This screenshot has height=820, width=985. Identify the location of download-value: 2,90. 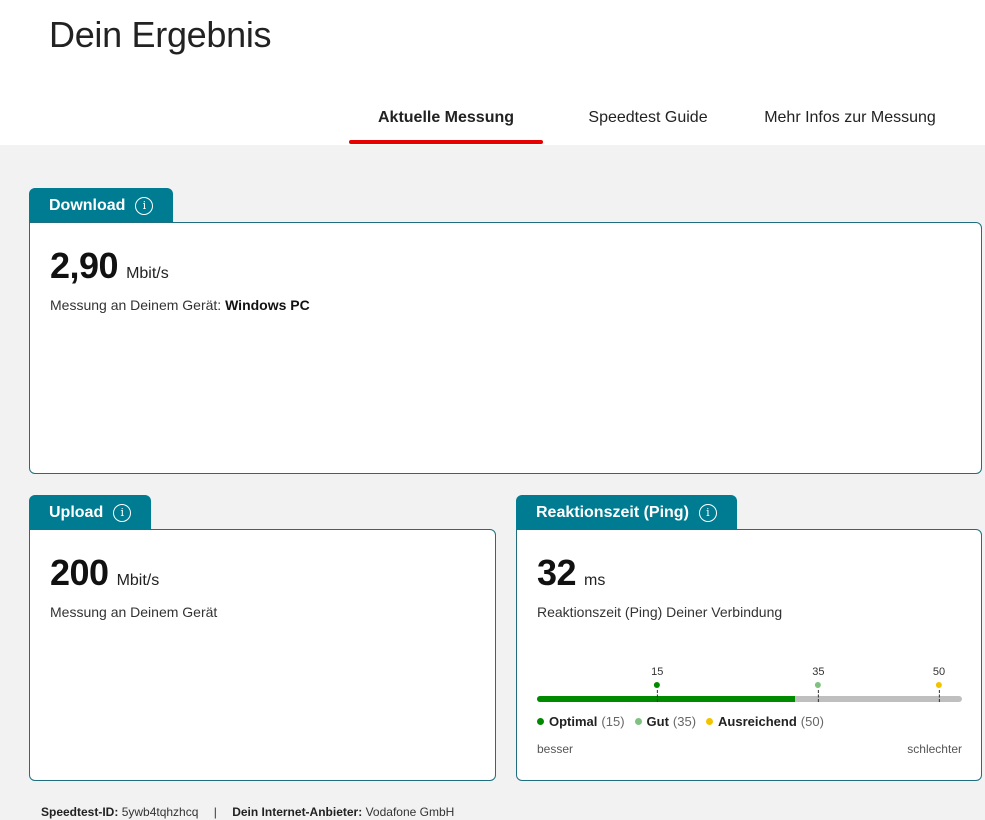
(84, 265).